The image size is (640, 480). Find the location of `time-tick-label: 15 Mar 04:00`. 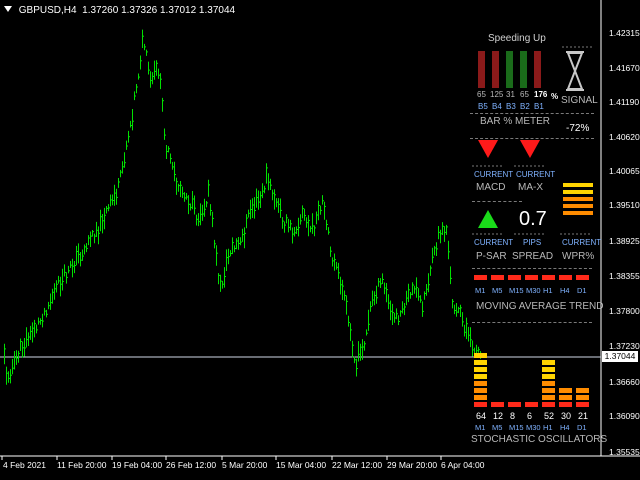

time-tick-label: 15 Mar 04:00 is located at coordinates (301, 465).